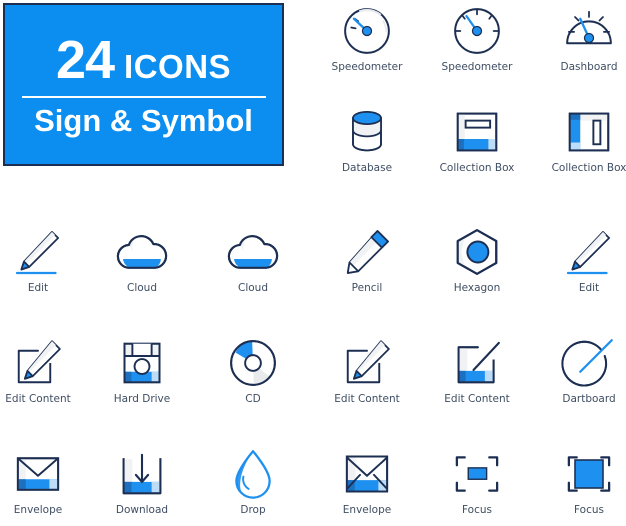 Image resolution: width=626 pixels, height=526 pixels. I want to click on icon-cell-focus-2: Focus, so click(581, 481).